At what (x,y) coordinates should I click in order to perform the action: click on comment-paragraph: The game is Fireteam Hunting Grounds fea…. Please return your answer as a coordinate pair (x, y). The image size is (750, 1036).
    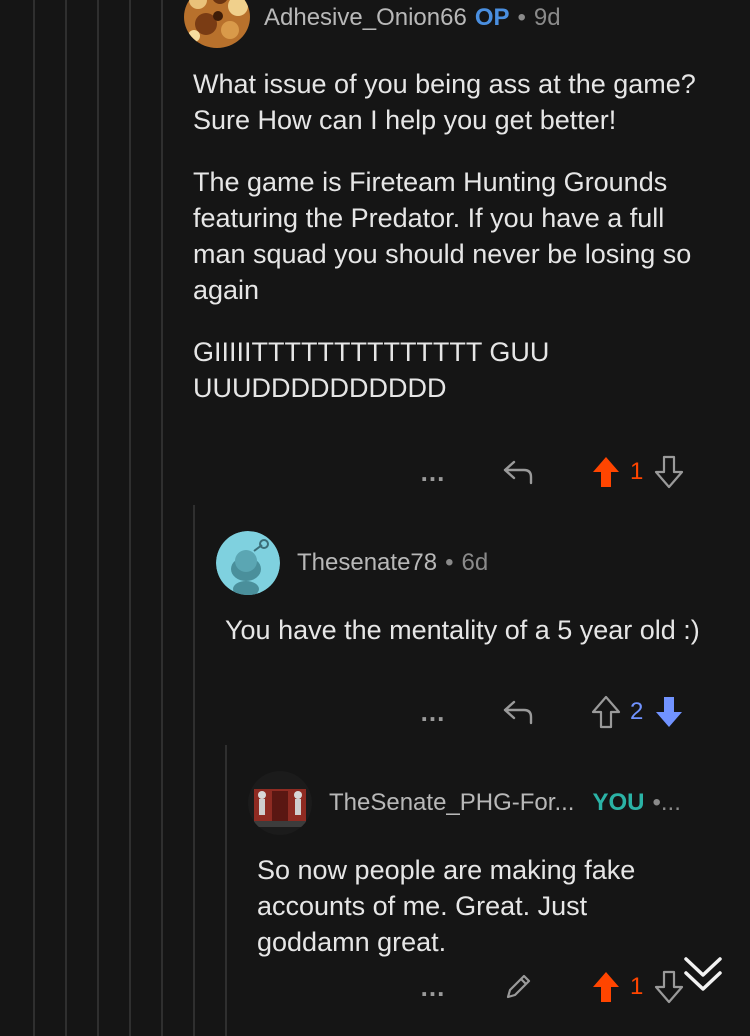
    Looking at the image, I should click on (442, 236).